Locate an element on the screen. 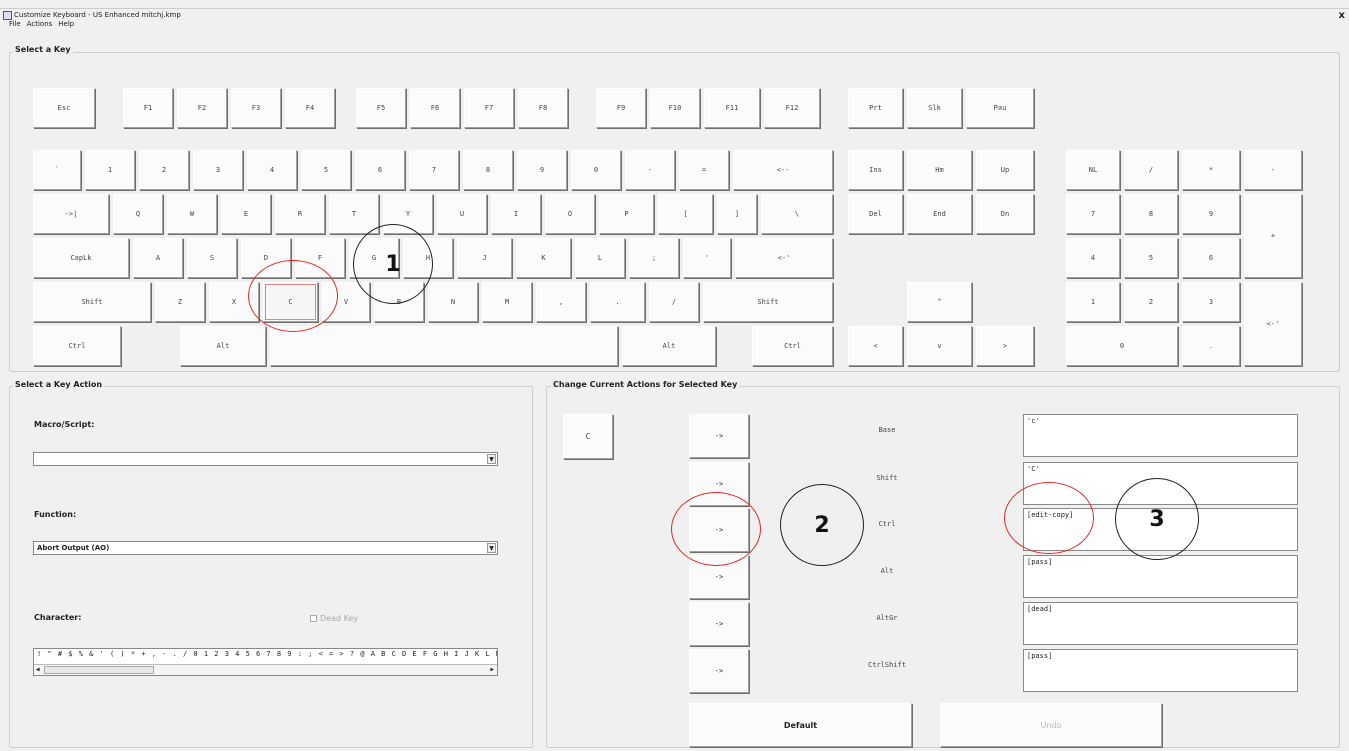 The image size is (1349, 751). key-a: A is located at coordinates (158, 258).